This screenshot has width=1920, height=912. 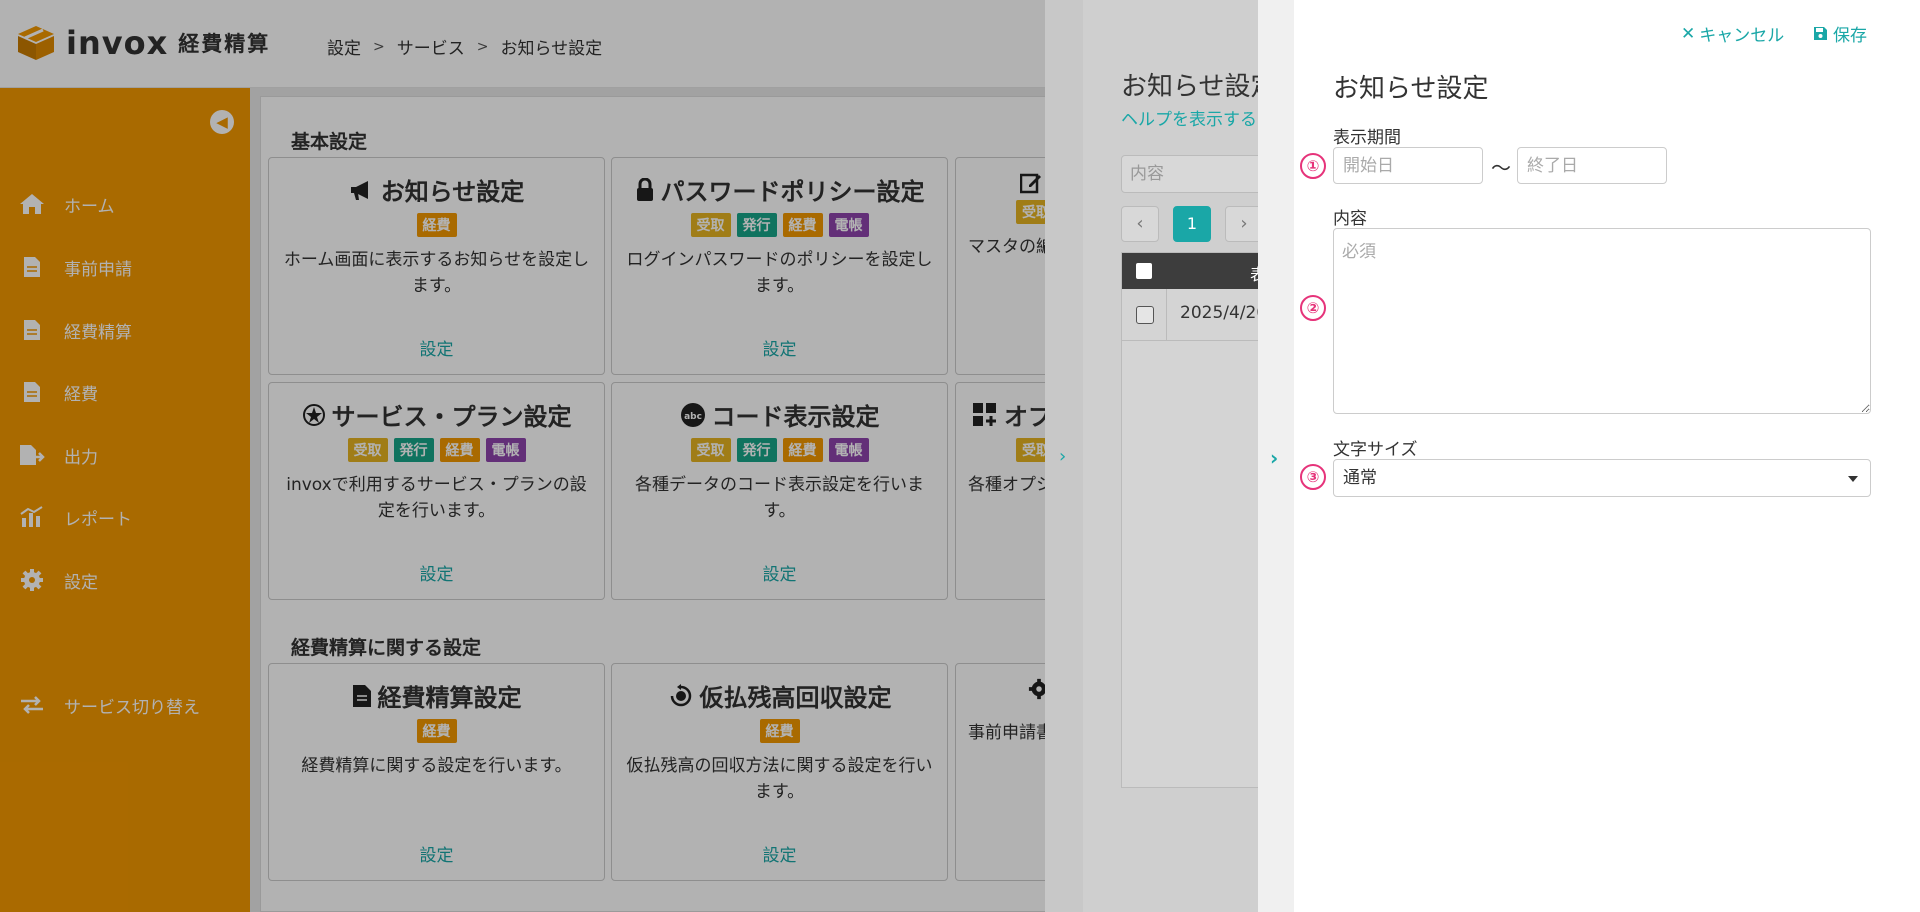 What do you see at coordinates (1602, 321) in the screenshot?
I see `content-textarea` at bounding box center [1602, 321].